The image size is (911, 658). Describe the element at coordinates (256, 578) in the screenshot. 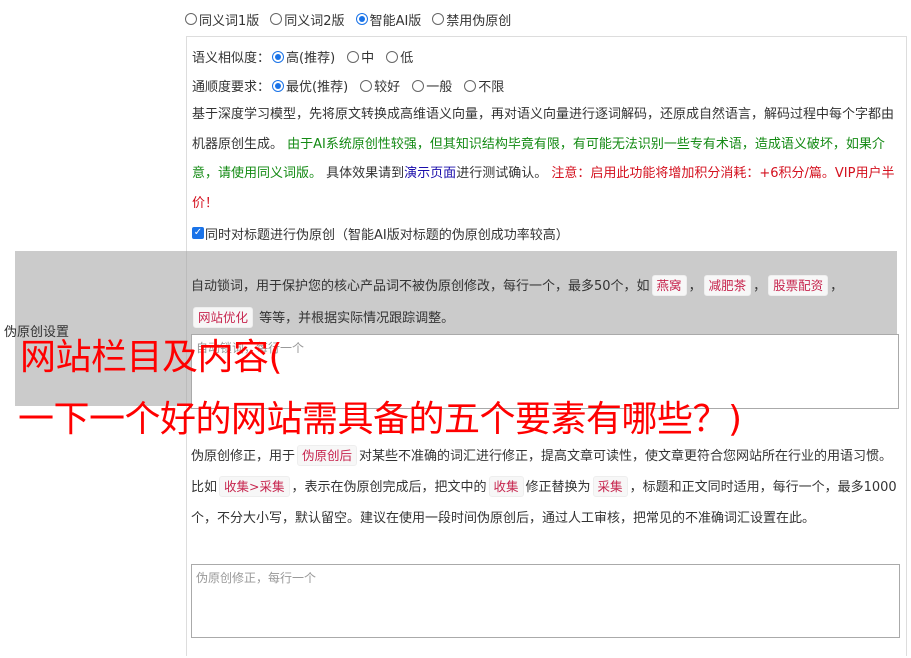

I see `correction-placeholder: 伪原创修正，每行一个` at that location.